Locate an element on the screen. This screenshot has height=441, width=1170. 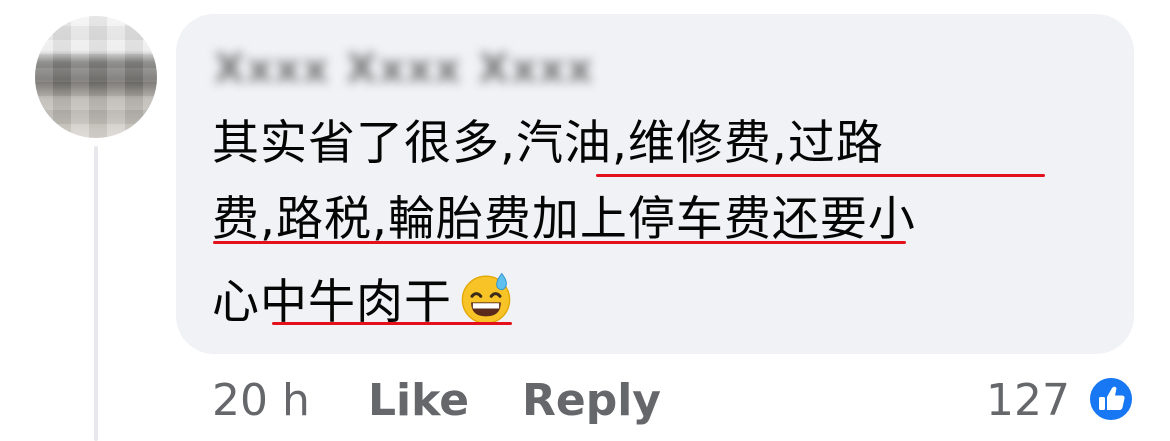
comment-timestamp: 20 h is located at coordinates (261, 400).